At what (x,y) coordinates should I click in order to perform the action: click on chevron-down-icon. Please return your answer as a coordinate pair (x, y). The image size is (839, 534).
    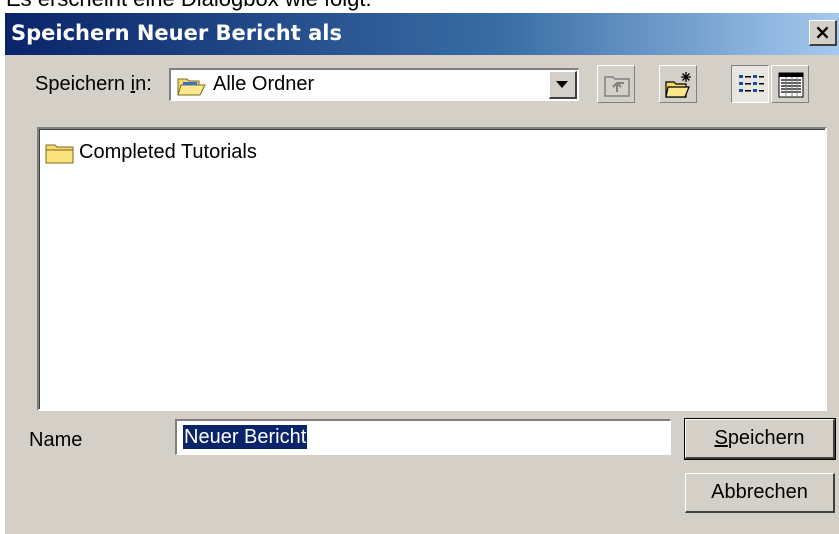
    Looking at the image, I should click on (562, 84).